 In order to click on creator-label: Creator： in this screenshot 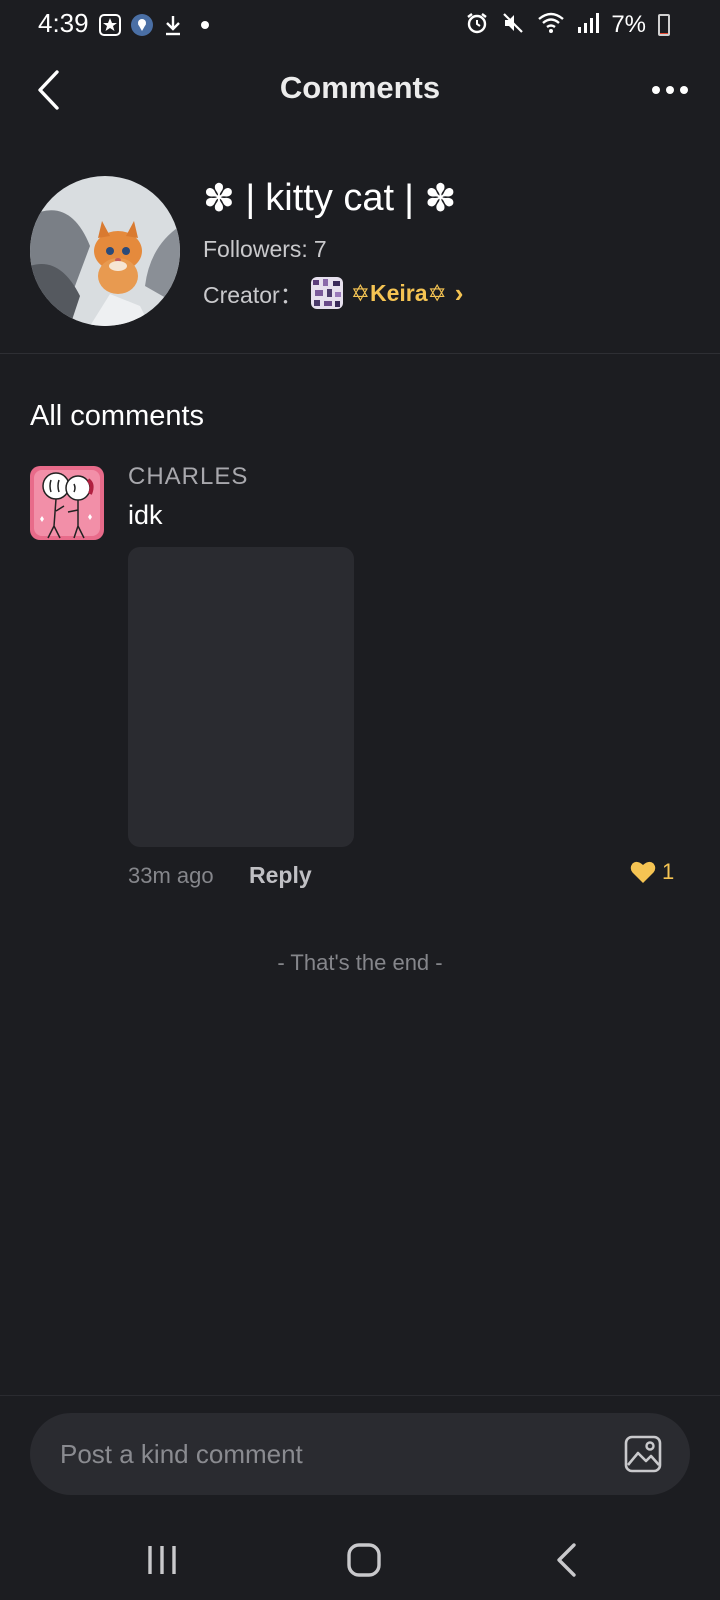, I will do `click(253, 295)`.